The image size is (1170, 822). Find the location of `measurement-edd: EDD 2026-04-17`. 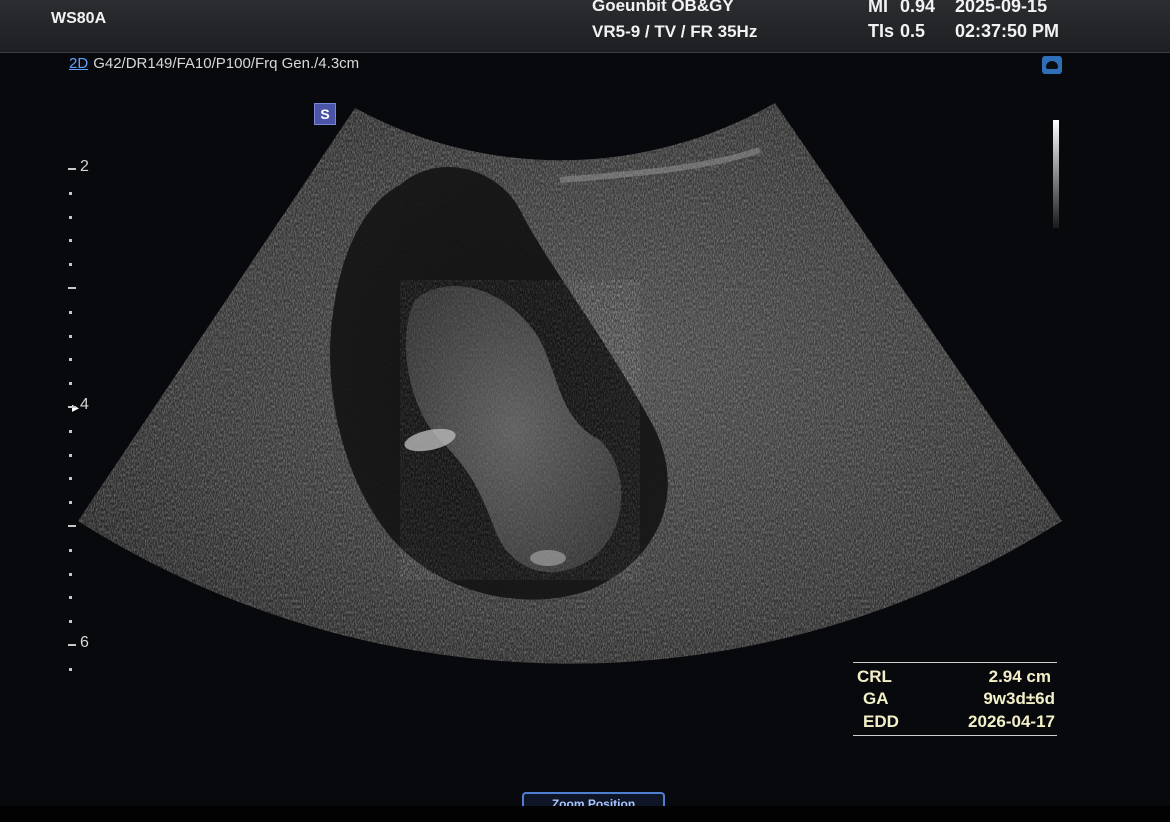

measurement-edd: EDD 2026-04-17 is located at coordinates (955, 723).